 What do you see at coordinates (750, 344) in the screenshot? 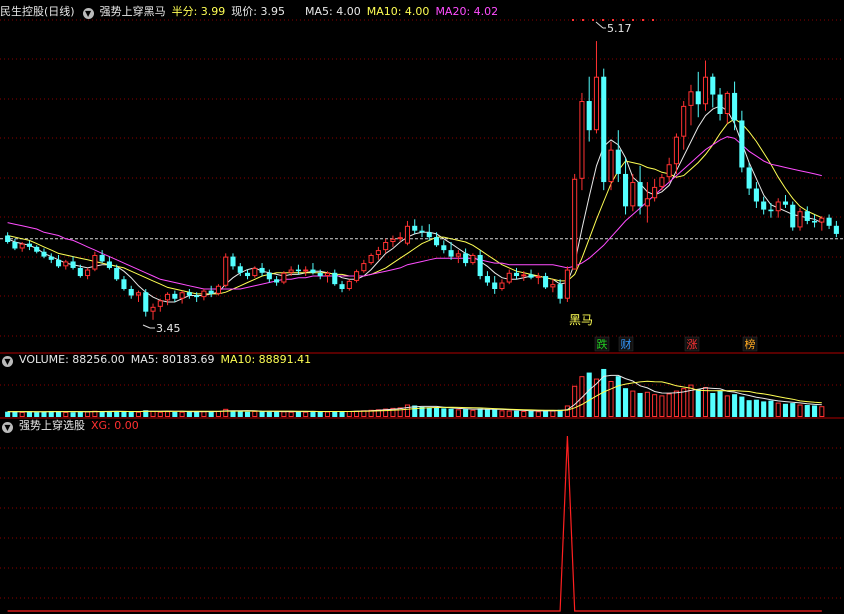
I see `marker-4: 榜` at bounding box center [750, 344].